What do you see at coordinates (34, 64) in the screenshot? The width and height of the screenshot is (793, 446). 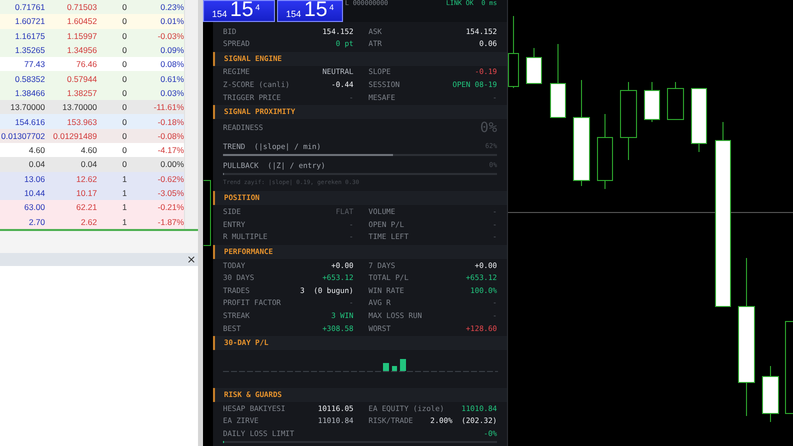 I see `table-cell-text: 77.43` at bounding box center [34, 64].